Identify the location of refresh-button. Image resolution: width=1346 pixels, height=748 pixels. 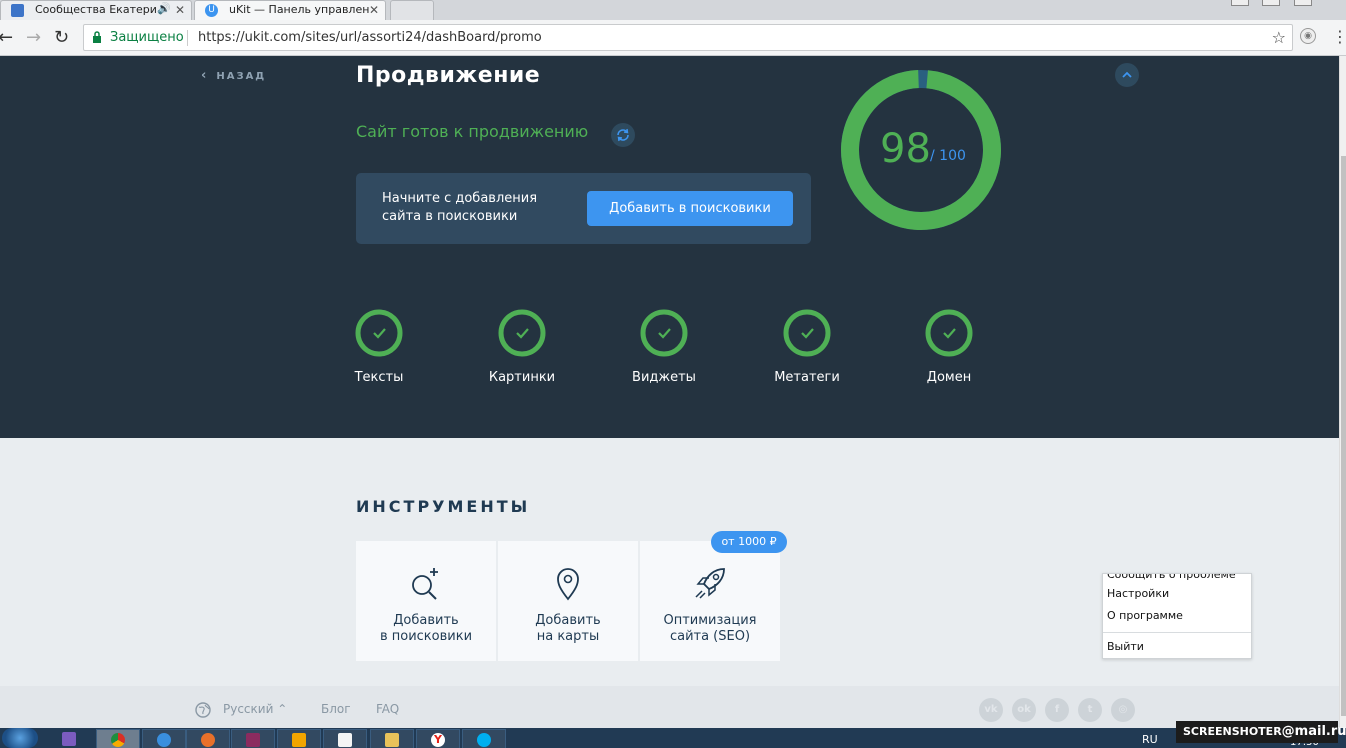
(623, 135).